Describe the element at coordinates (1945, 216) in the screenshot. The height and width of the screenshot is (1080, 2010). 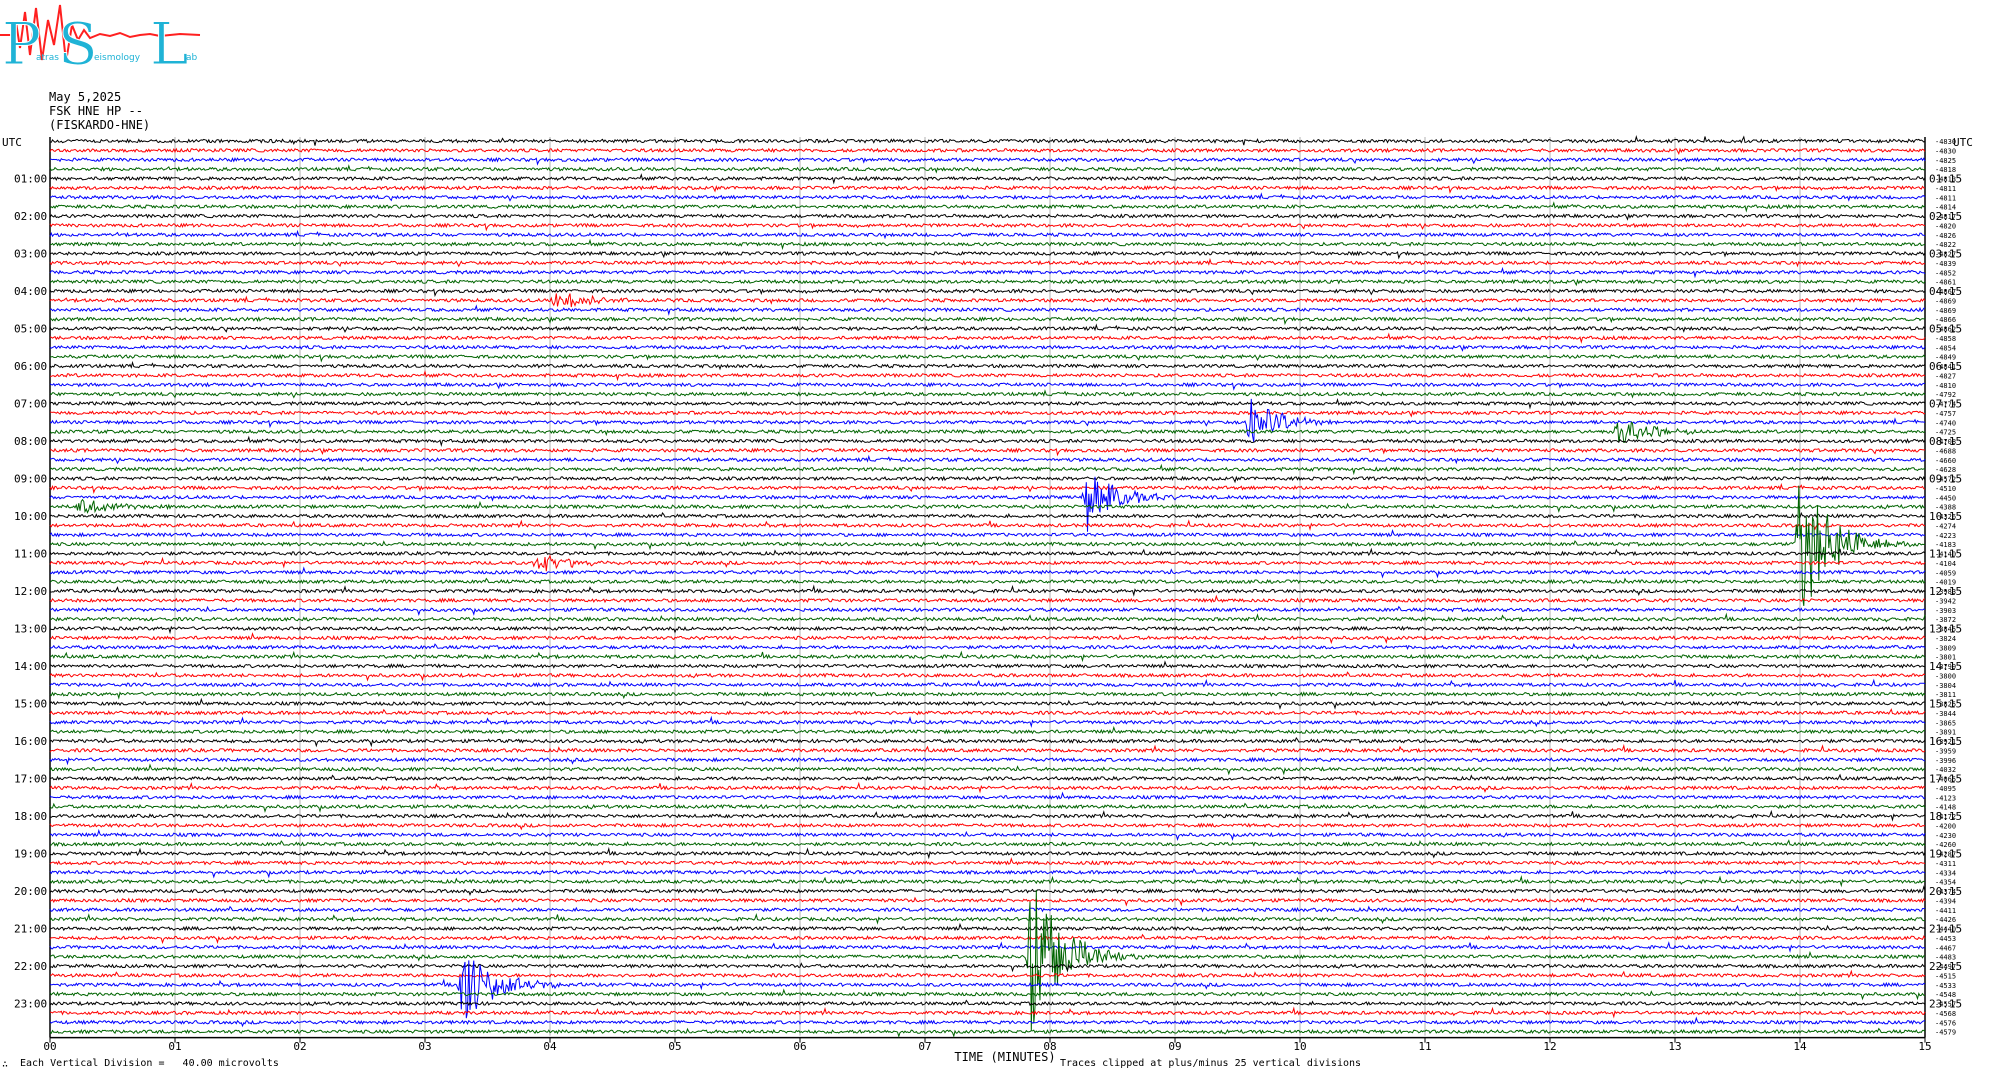
I see `right-hour-label: 02:15` at that location.